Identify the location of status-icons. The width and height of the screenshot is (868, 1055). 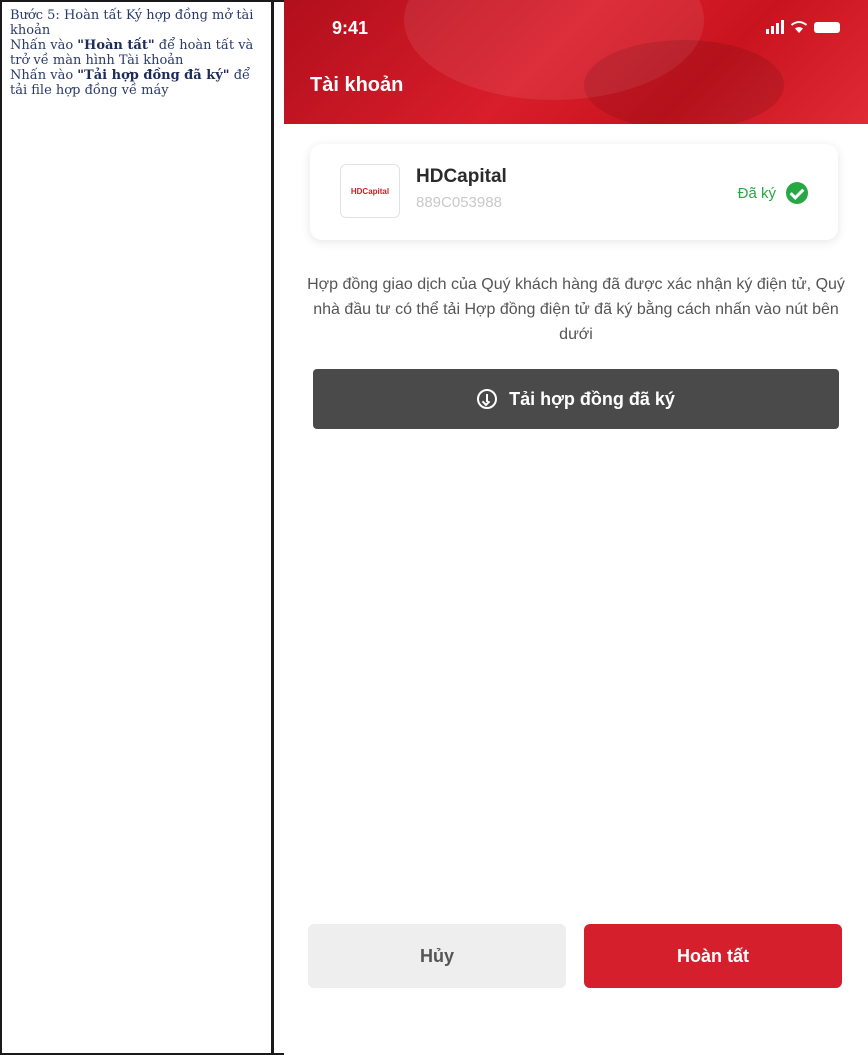
(803, 27).